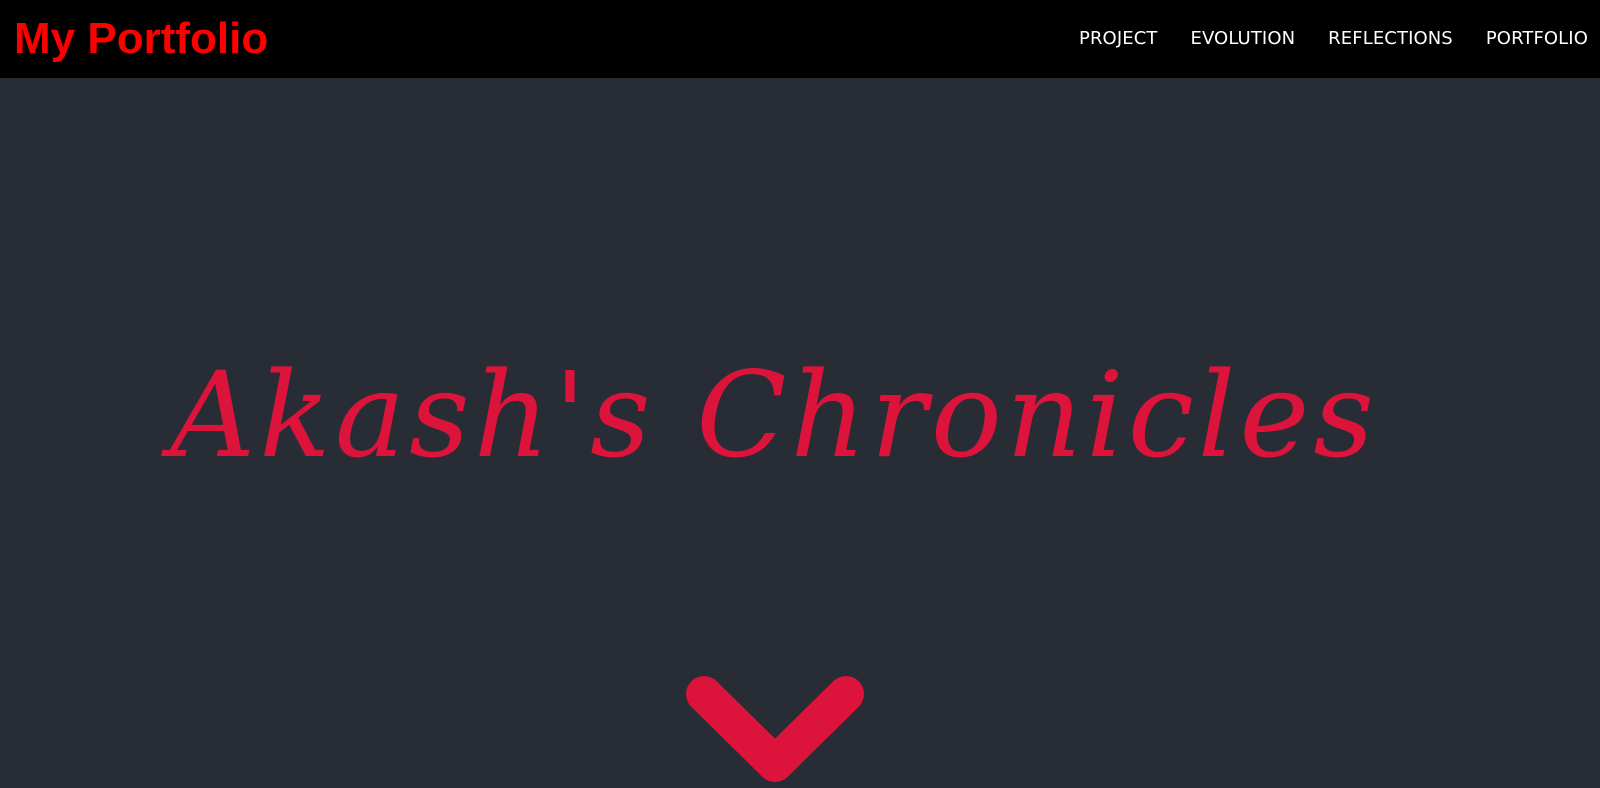 This screenshot has height=788, width=1600. I want to click on nav-links: PROJECT EVOLUTION REFLECTIONS PORTFOLIO, so click(1317, 38).